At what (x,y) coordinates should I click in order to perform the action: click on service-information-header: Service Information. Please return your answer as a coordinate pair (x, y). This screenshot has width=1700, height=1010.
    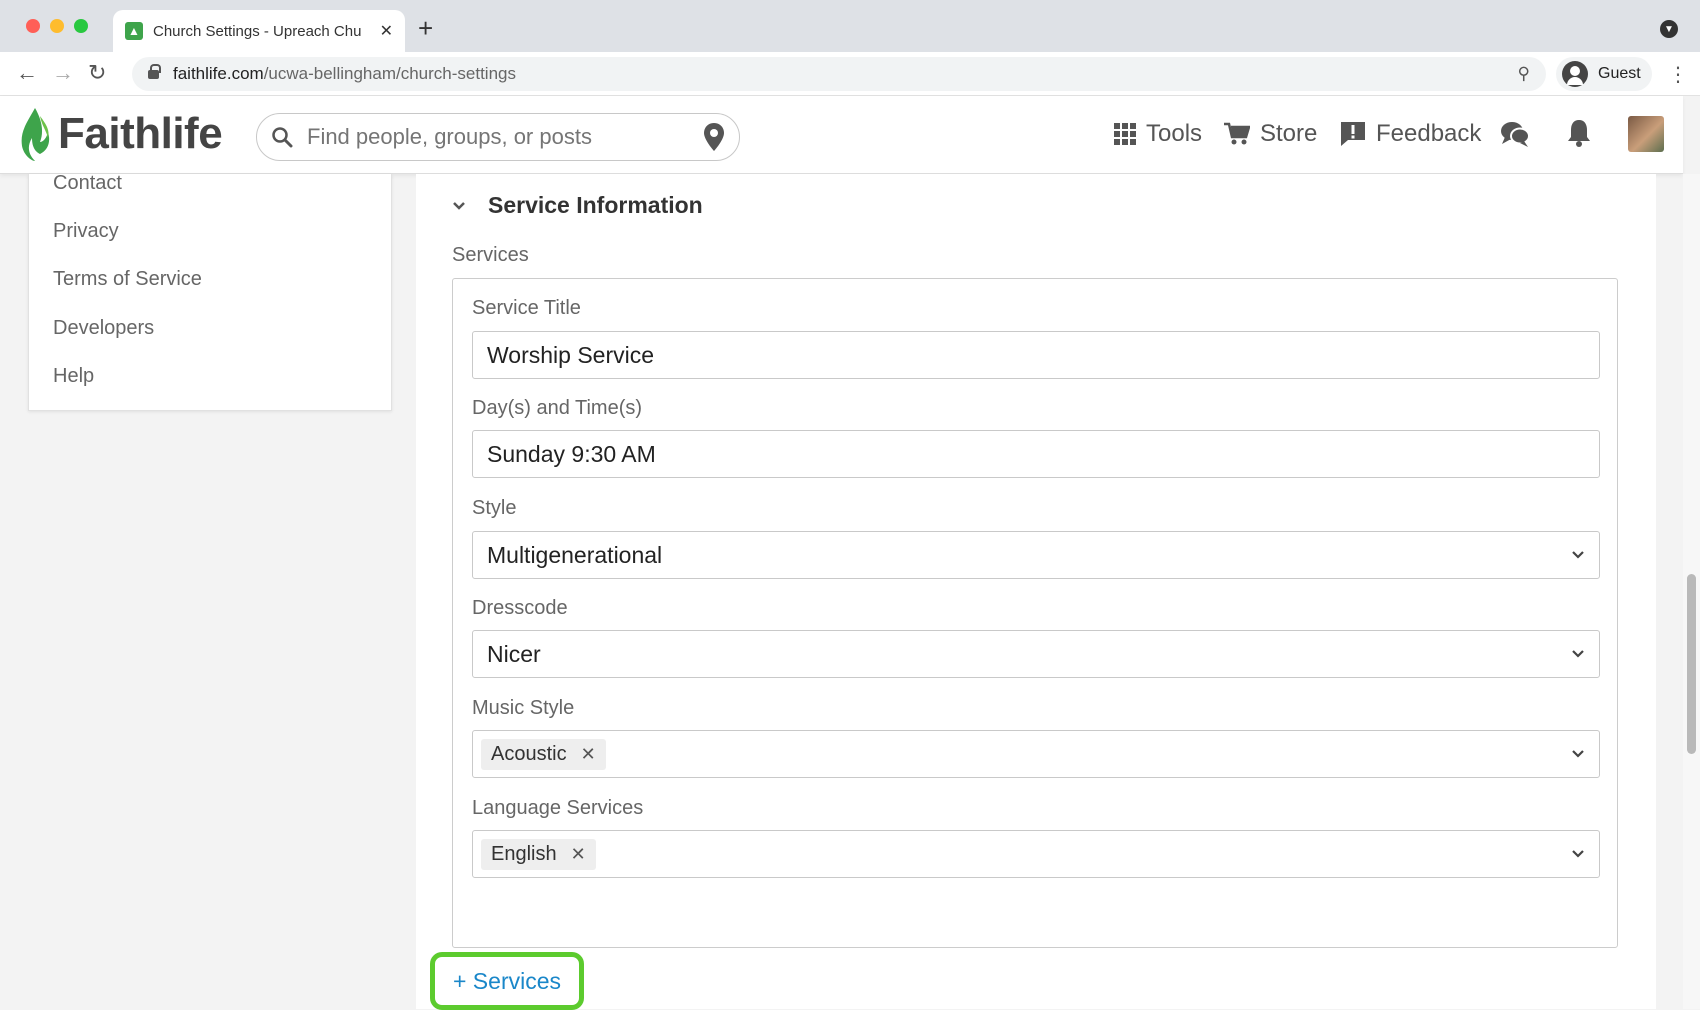
    Looking at the image, I should click on (577, 205).